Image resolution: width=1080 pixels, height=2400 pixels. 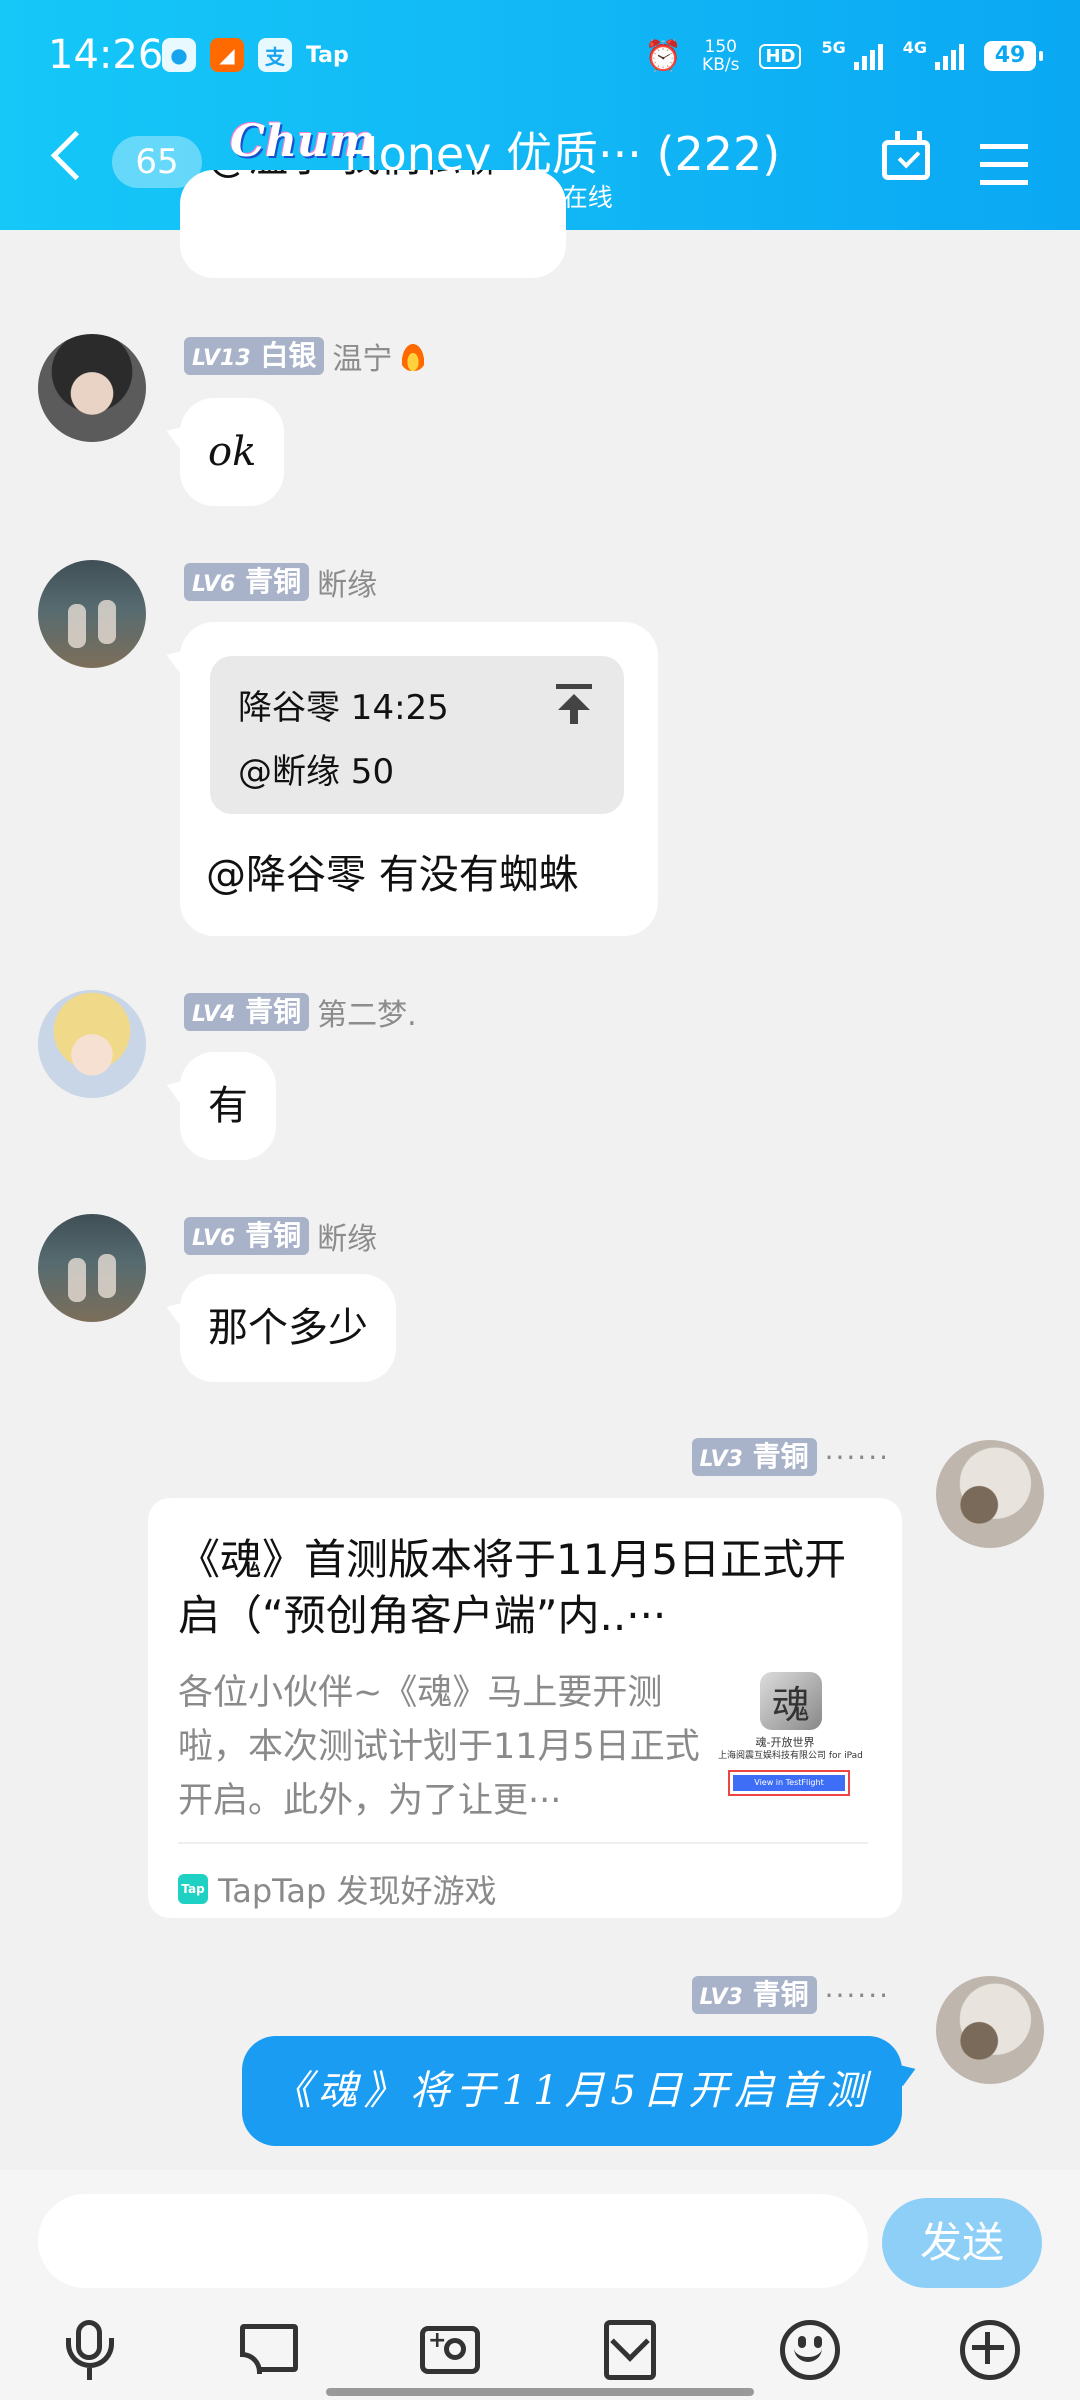 I want to click on message-bubble: 有, so click(x=228, y=1106).